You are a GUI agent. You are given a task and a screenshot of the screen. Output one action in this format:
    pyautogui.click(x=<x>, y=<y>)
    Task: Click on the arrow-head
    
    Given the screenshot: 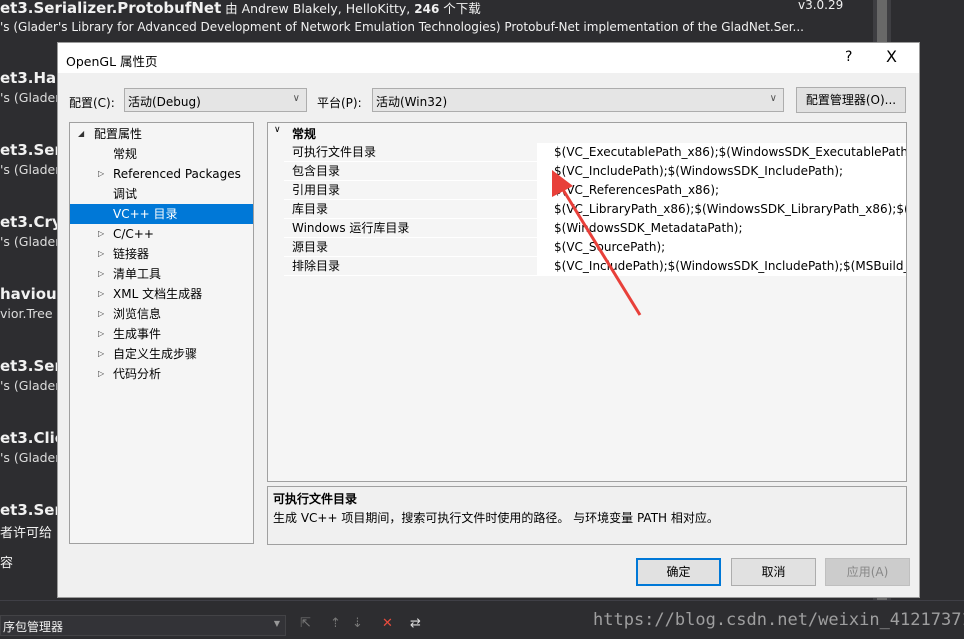 What is the action you would take?
    pyautogui.click(x=562, y=183)
    